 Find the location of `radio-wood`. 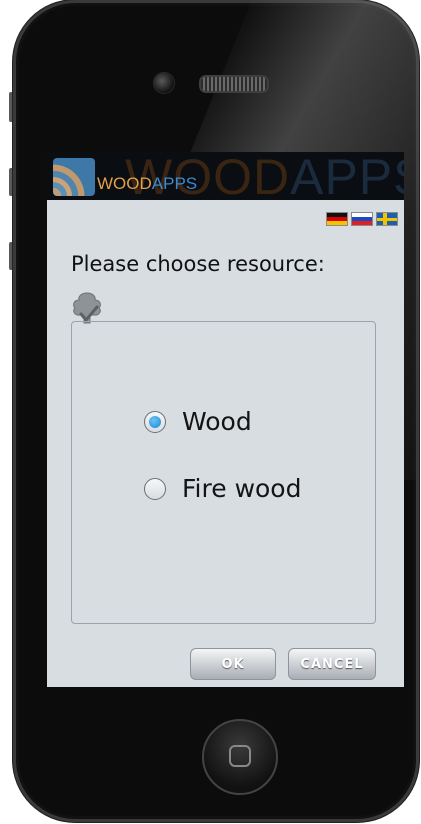

radio-wood is located at coordinates (155, 421).